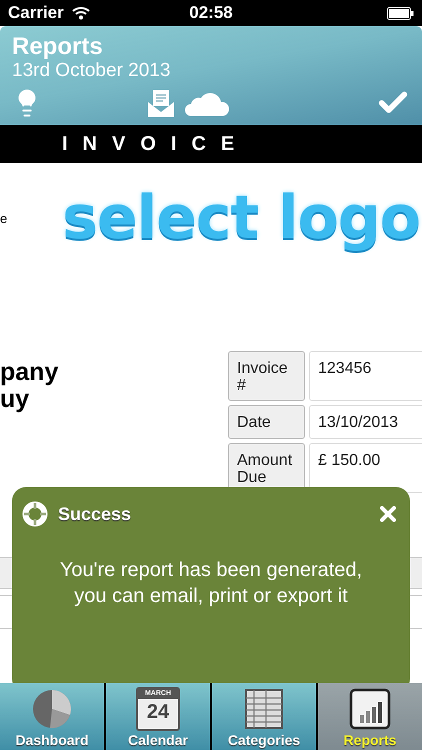  What do you see at coordinates (365, 376) in the screenshot?
I see `detail-value: 123456` at bounding box center [365, 376].